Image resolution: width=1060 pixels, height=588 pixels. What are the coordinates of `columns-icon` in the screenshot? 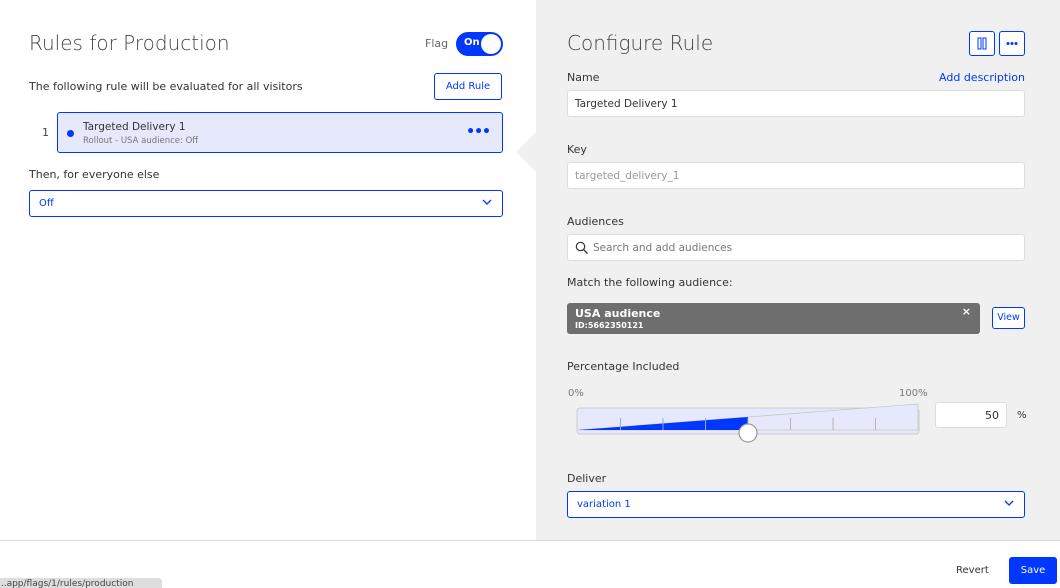 It's located at (982, 43).